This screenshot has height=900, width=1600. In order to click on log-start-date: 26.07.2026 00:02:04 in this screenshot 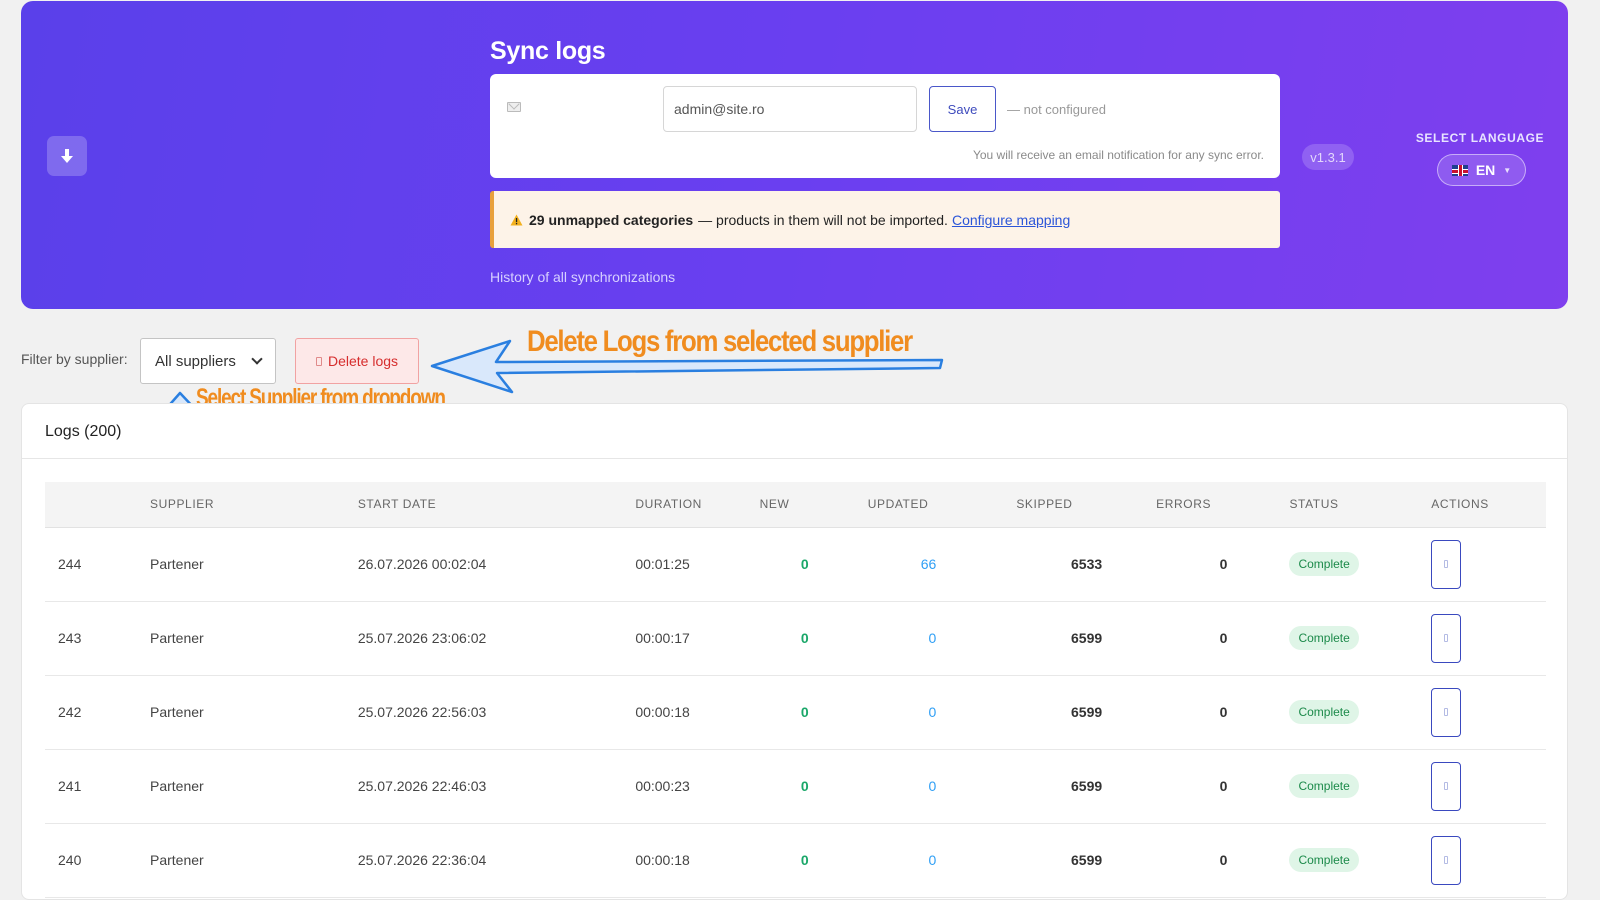, I will do `click(496, 564)`.